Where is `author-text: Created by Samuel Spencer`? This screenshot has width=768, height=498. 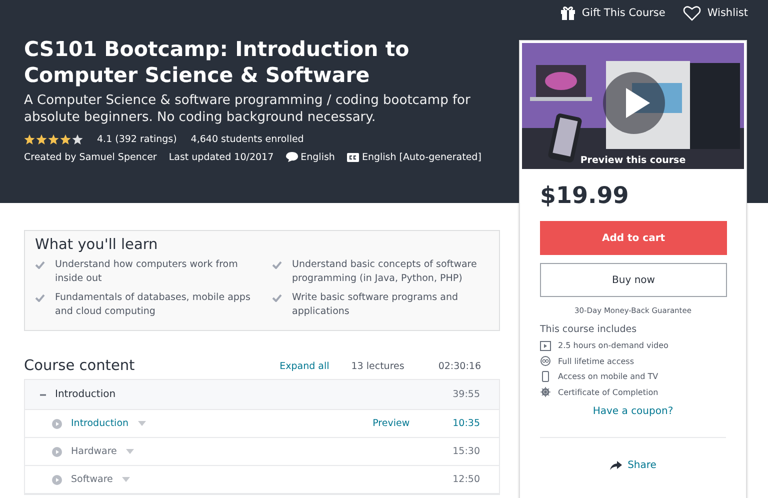
author-text: Created by Samuel Spencer is located at coordinates (90, 157).